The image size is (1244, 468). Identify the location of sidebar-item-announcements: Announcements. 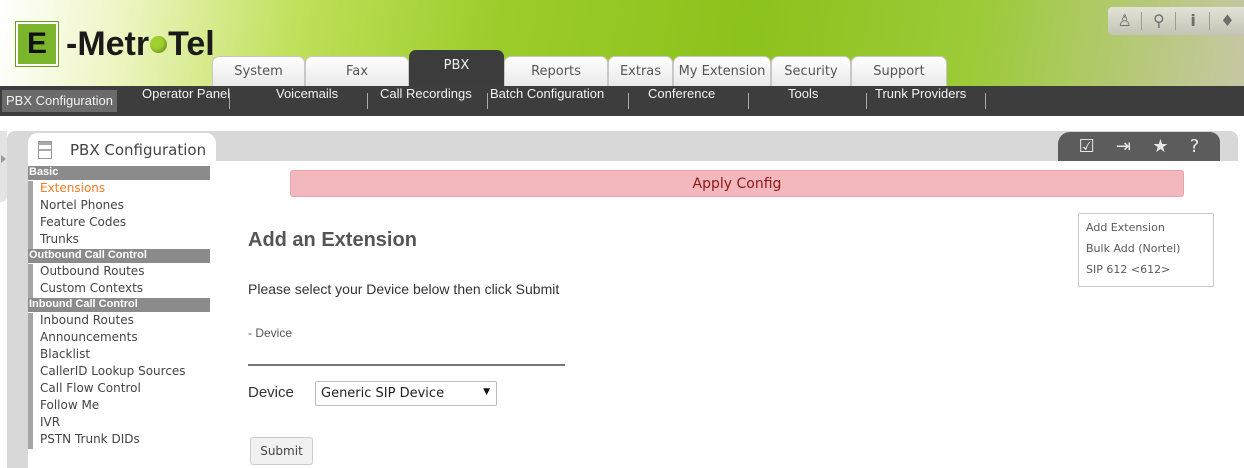
(119, 338).